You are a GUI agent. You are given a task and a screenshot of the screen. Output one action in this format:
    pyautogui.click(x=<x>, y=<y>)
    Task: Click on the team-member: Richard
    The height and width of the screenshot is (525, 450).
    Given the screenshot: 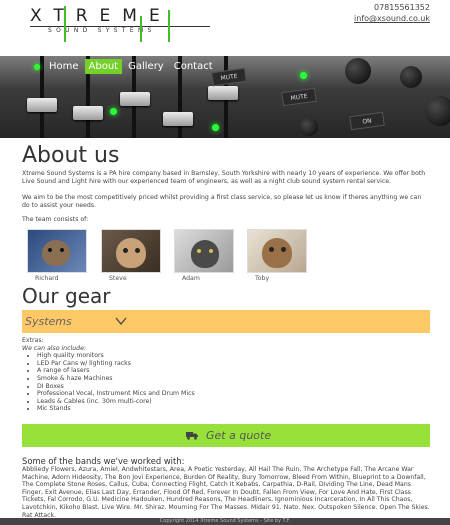 What is the action you would take?
    pyautogui.click(x=57, y=255)
    